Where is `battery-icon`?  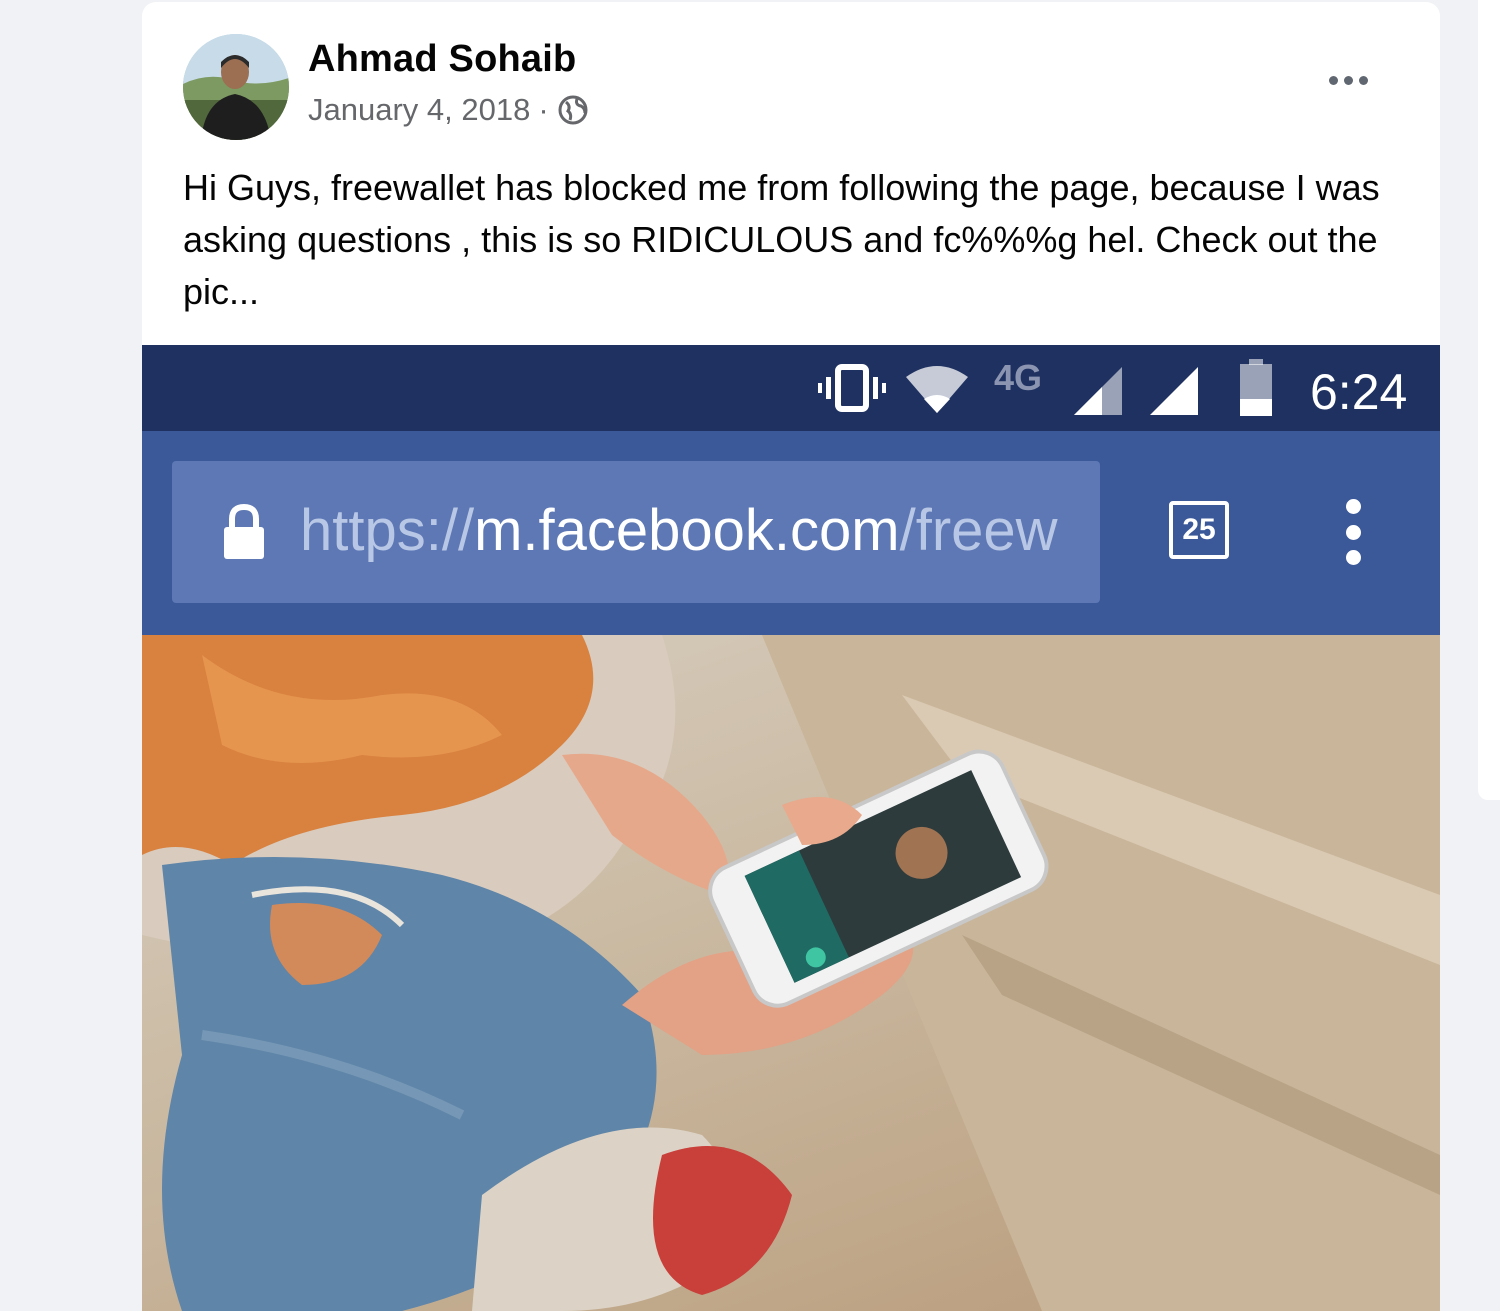 battery-icon is located at coordinates (1256, 387).